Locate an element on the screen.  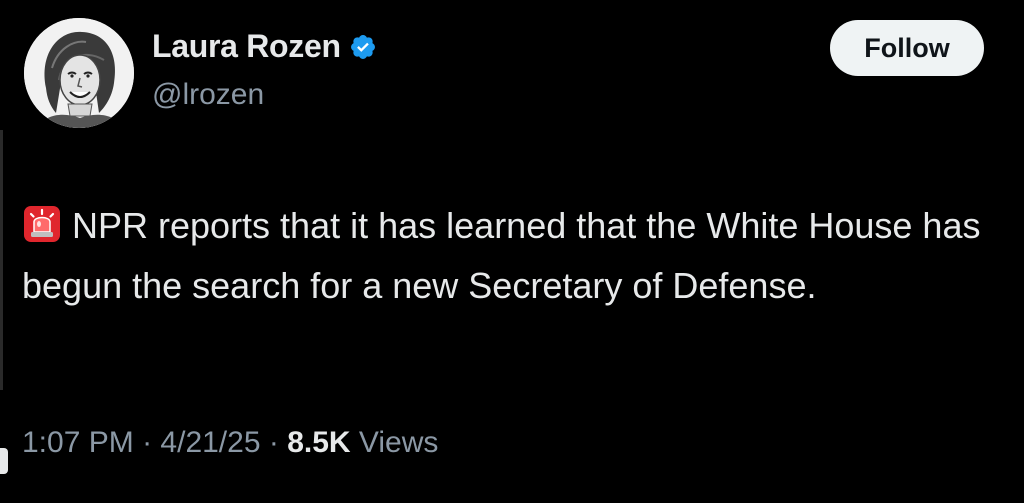
caricature-portrait-avatar is located at coordinates (79, 73).